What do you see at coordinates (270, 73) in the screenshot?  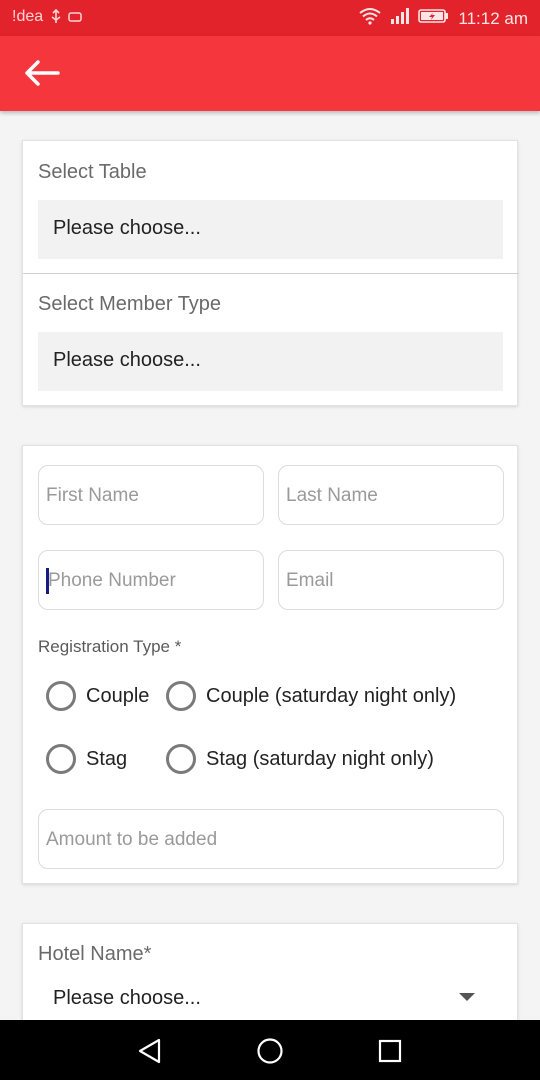 I see `app-bar` at bounding box center [270, 73].